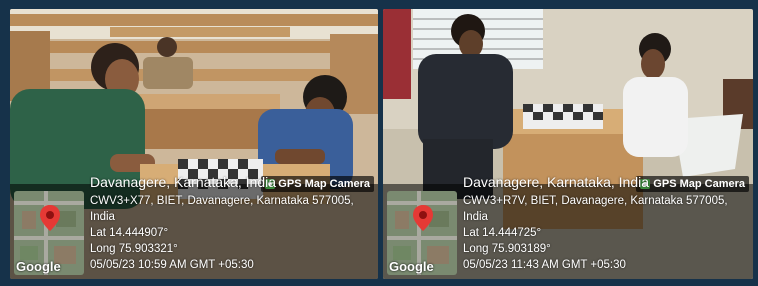 This screenshot has width=758, height=286. Describe the element at coordinates (502, 233) in the screenshot. I see `latitude: Lat 14.444725°` at that location.